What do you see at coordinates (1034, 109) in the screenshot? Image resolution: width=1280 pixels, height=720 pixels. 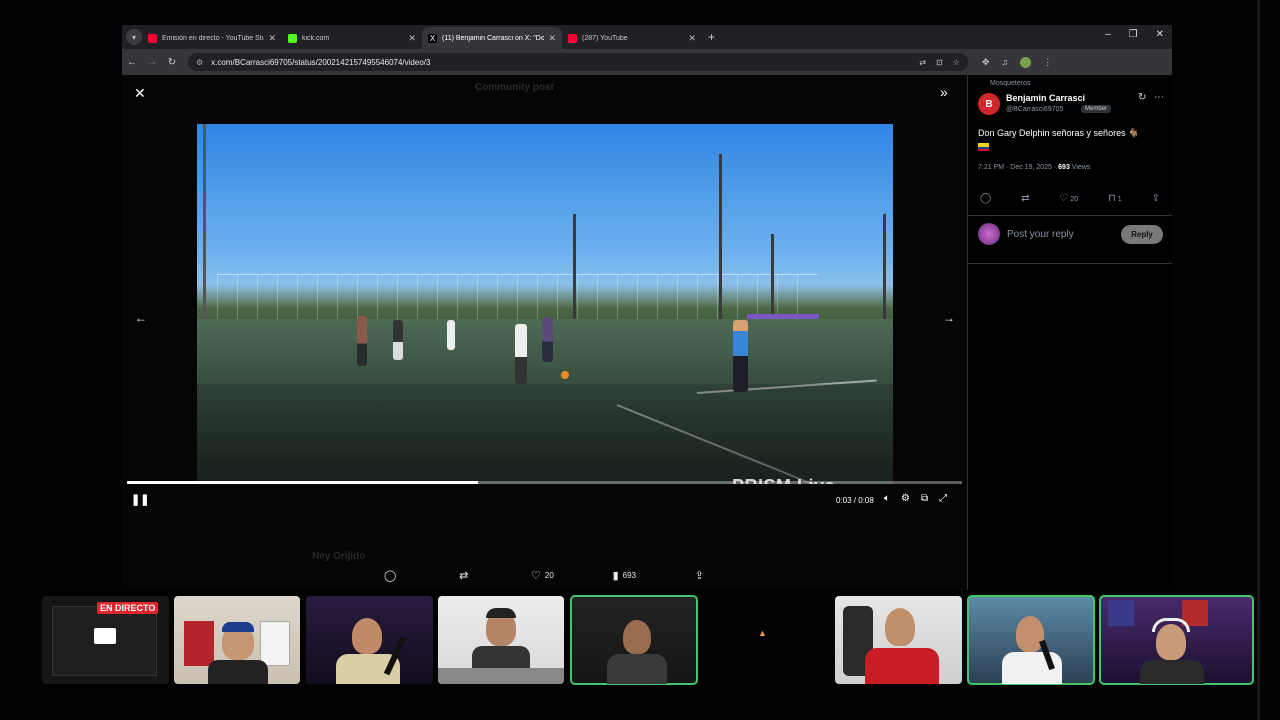 I see `author-handle: @BCarrasci69705` at bounding box center [1034, 109].